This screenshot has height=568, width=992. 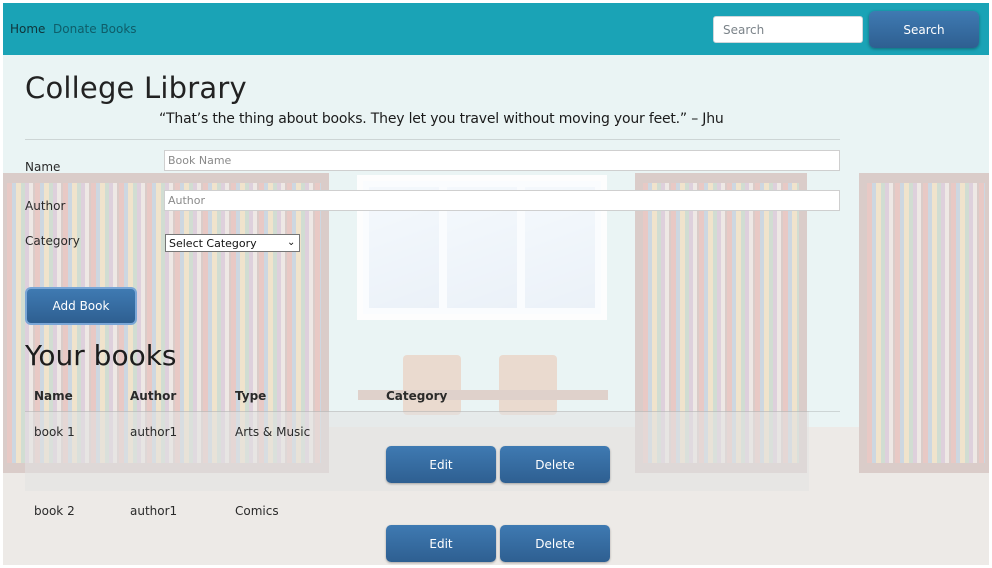 What do you see at coordinates (257, 511) in the screenshot?
I see `table-cell-type: Comics` at bounding box center [257, 511].